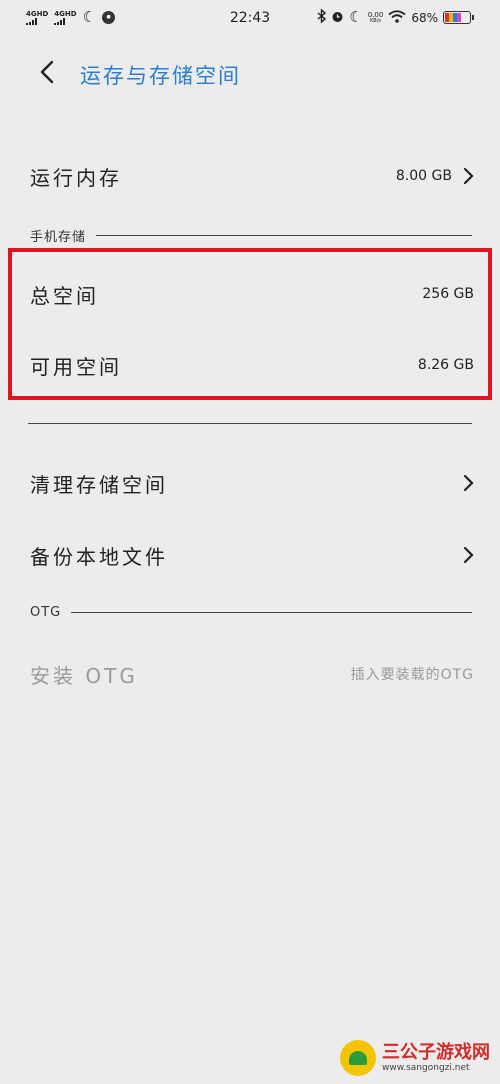 The image size is (500, 1084). I want to click on backup-files-row: 备份本地文件, so click(252, 555).